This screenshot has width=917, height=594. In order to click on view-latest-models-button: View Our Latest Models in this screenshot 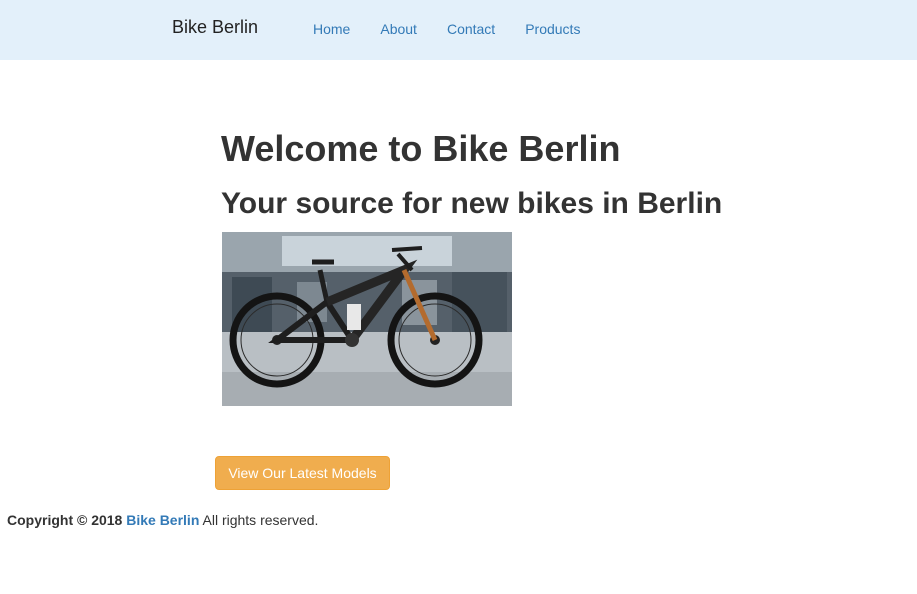, I will do `click(302, 473)`.